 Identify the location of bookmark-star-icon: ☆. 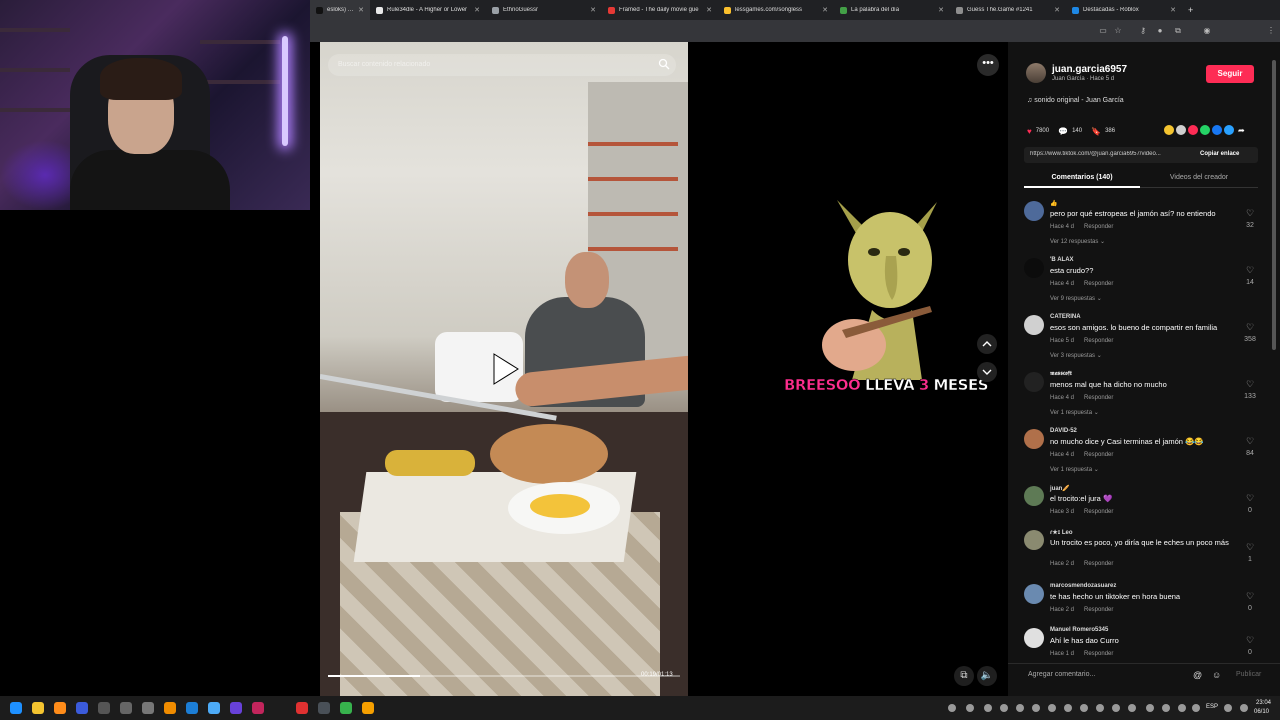
(1118, 31).